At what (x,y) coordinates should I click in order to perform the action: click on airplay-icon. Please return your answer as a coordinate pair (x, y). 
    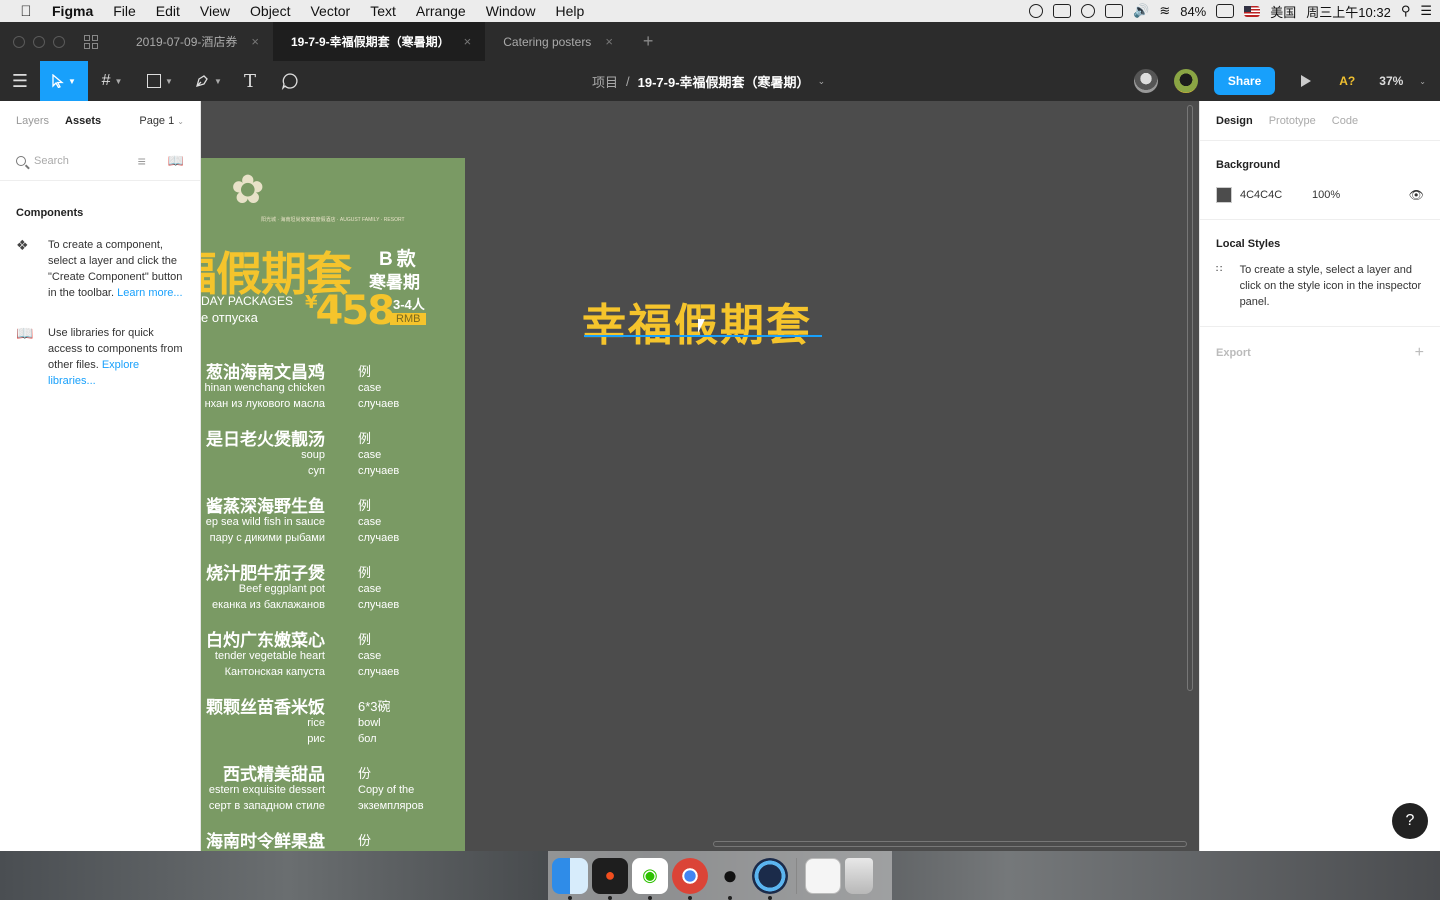
    Looking at the image, I should click on (1114, 11).